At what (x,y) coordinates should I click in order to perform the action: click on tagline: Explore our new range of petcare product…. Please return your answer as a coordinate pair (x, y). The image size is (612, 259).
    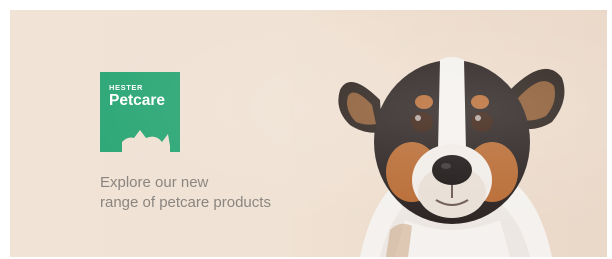
    Looking at the image, I should click on (225, 193).